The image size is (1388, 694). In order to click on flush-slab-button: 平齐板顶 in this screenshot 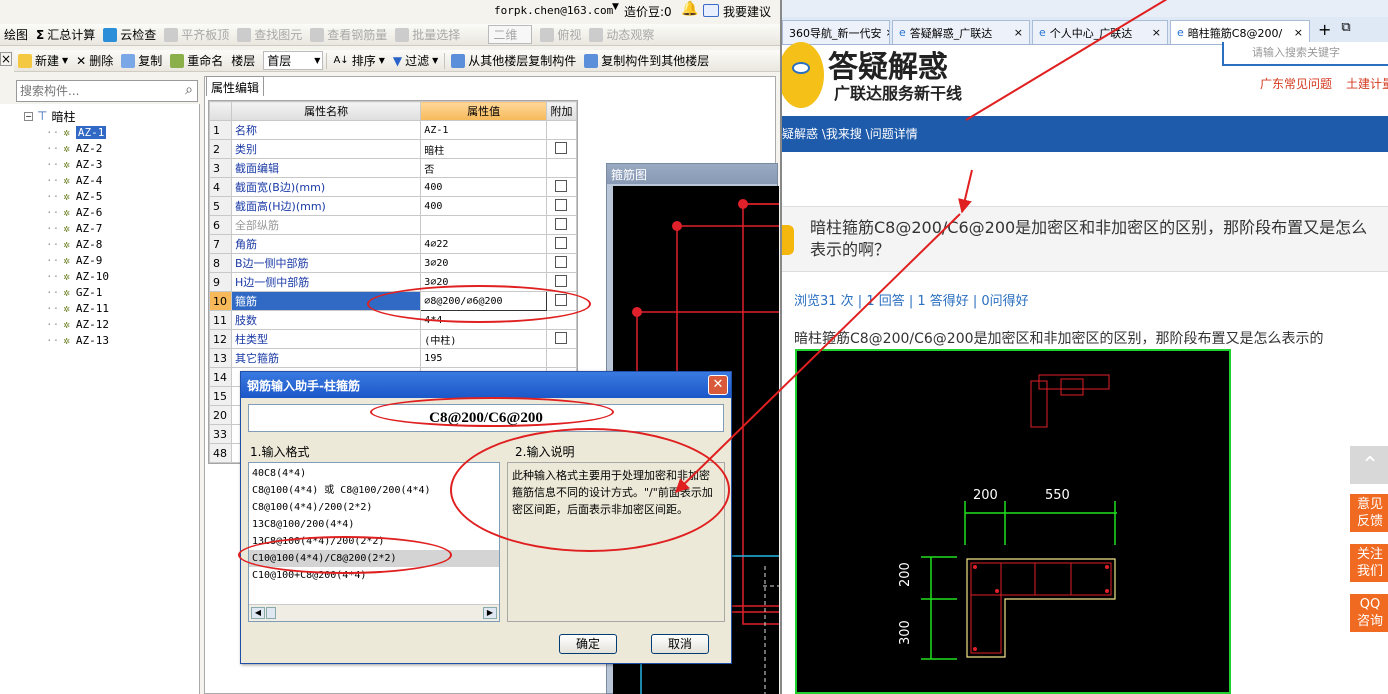, I will do `click(196, 35)`.